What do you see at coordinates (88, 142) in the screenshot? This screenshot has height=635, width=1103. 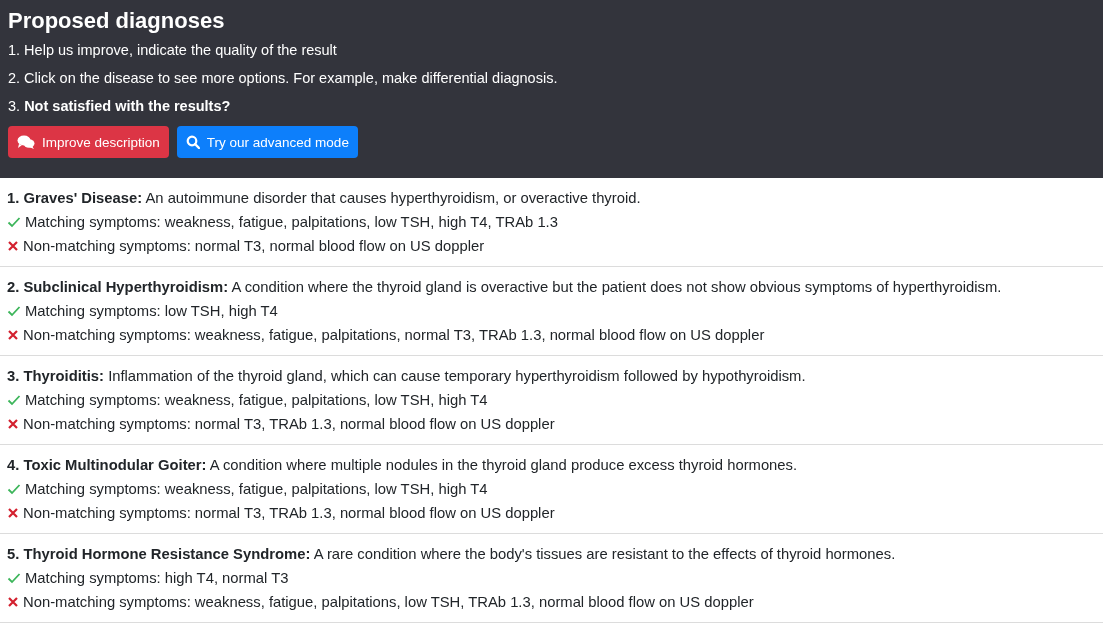 I see `improve-description-button: Improve description` at bounding box center [88, 142].